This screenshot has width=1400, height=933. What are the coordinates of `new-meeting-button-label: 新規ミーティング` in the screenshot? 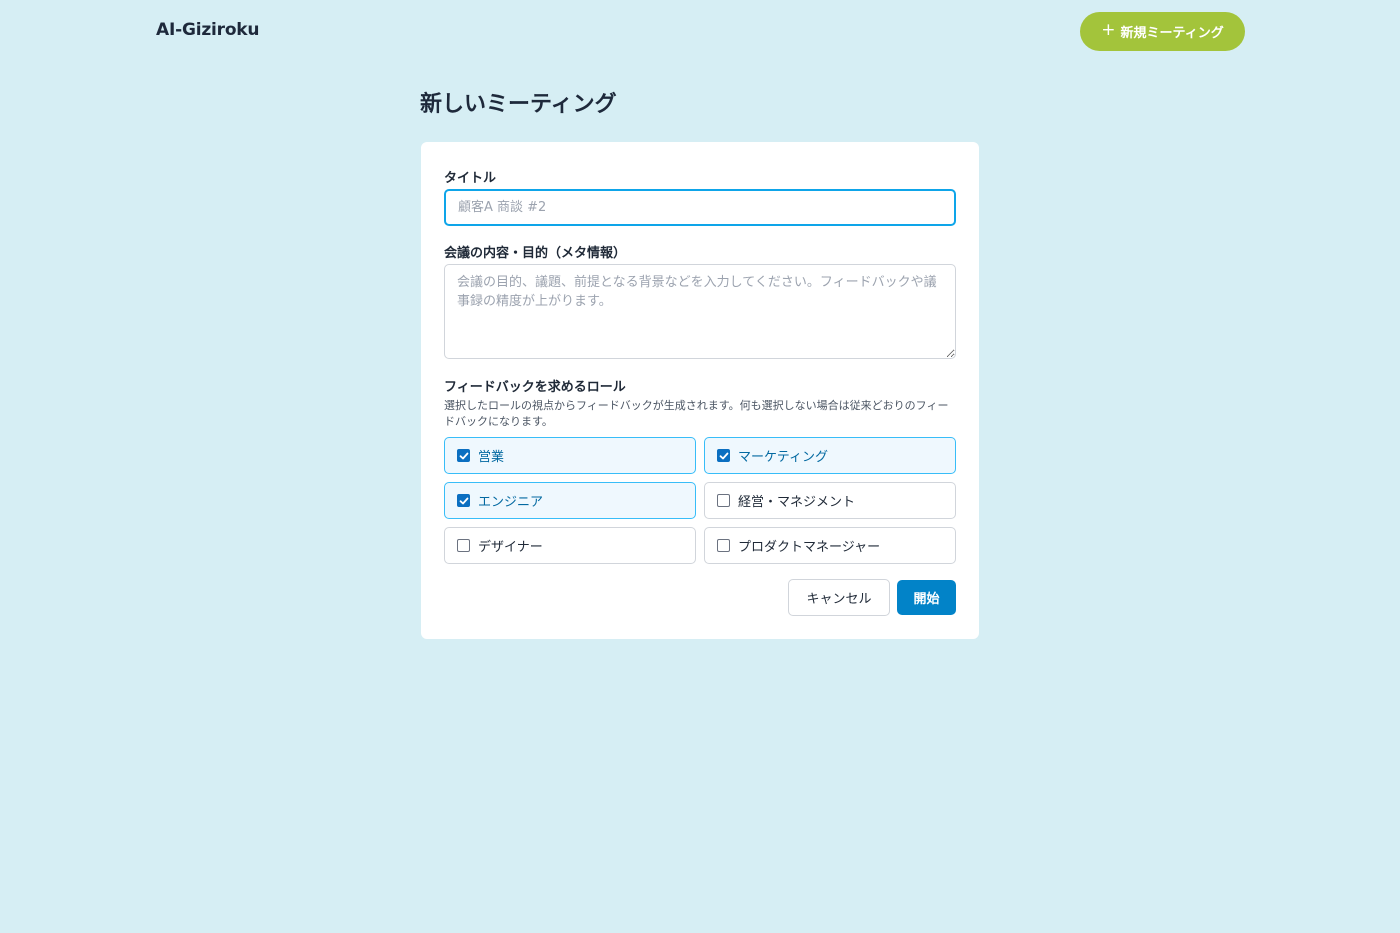 It's located at (1172, 33).